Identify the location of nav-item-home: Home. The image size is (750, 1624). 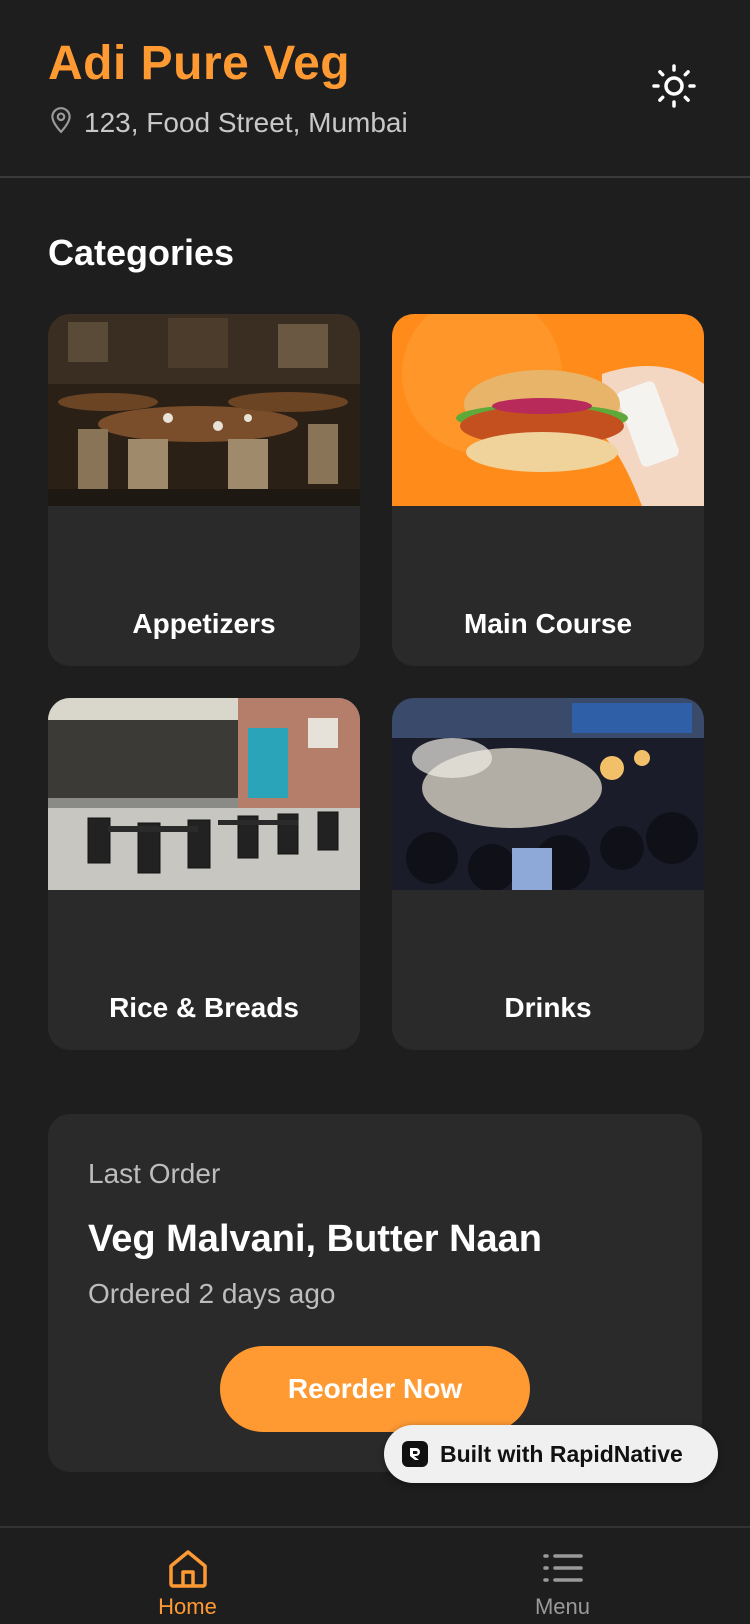
(187, 1576).